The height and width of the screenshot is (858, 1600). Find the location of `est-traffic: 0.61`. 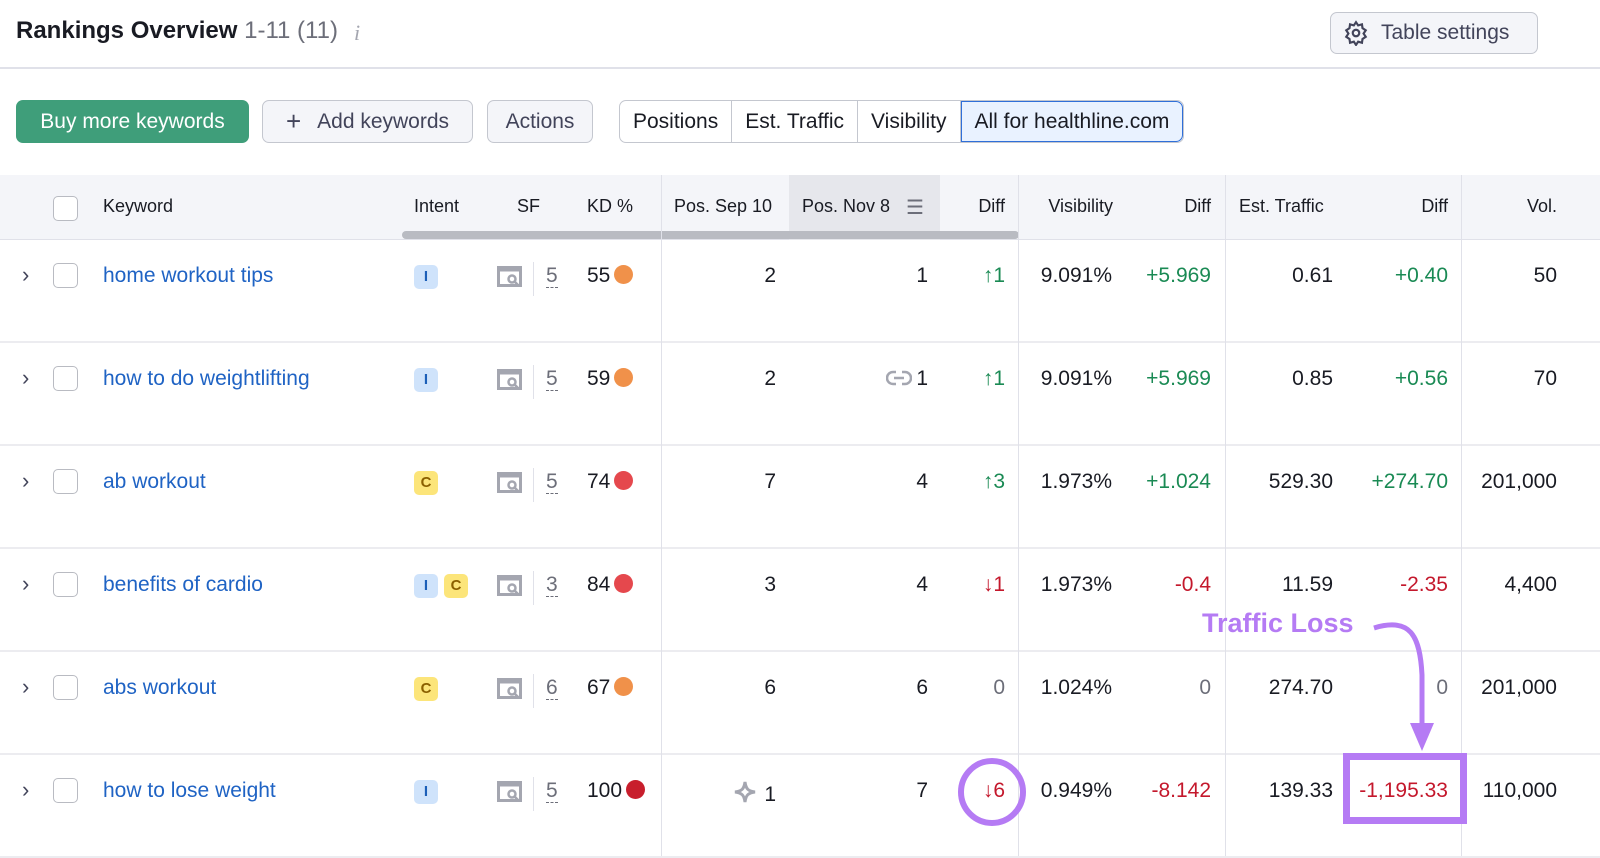

est-traffic: 0.61 is located at coordinates (1312, 275).